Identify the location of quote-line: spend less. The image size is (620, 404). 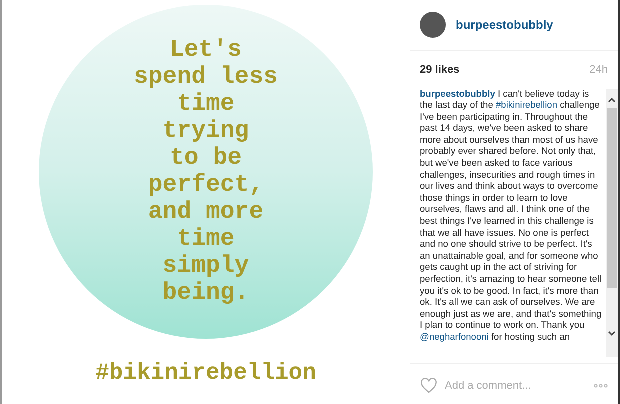
(206, 77).